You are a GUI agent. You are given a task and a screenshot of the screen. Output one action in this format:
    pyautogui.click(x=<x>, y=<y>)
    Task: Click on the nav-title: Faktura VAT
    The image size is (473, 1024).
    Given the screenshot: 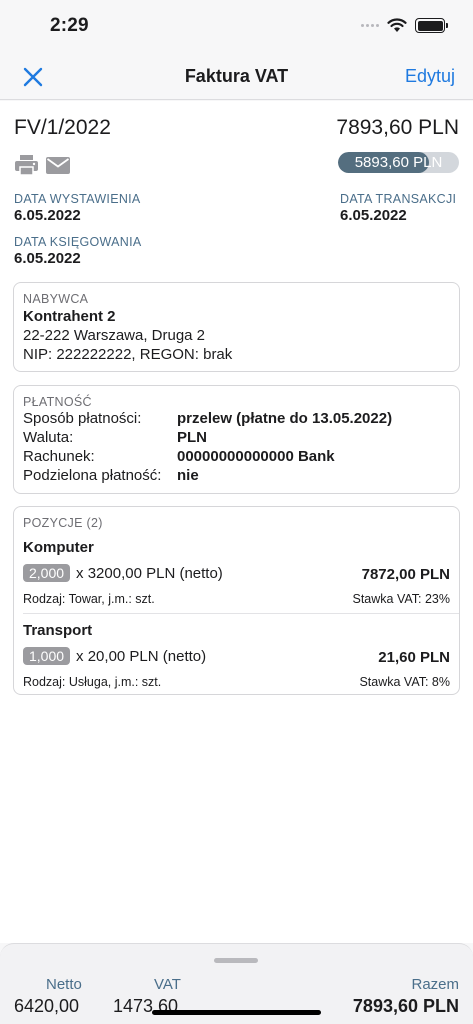 What is the action you would take?
    pyautogui.click(x=236, y=76)
    